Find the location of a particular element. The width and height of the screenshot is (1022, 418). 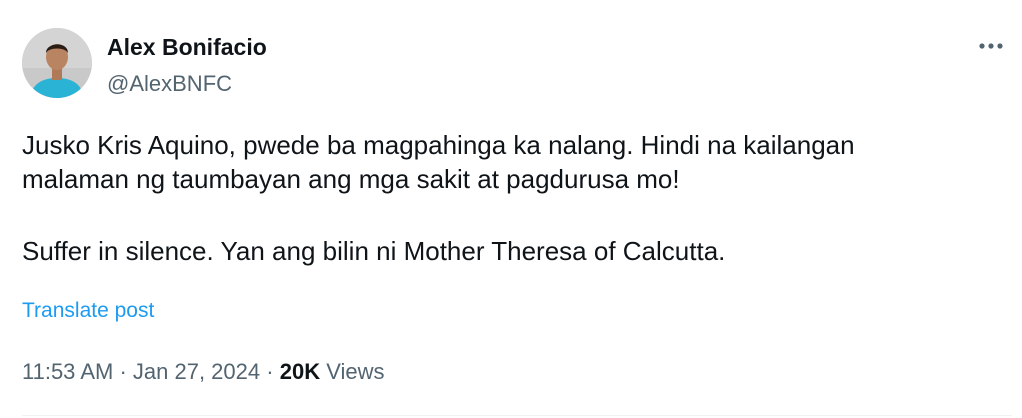

post-metadata: 11:53 AM · Jan 27, 2024 · 20K Views is located at coordinates (203, 372).